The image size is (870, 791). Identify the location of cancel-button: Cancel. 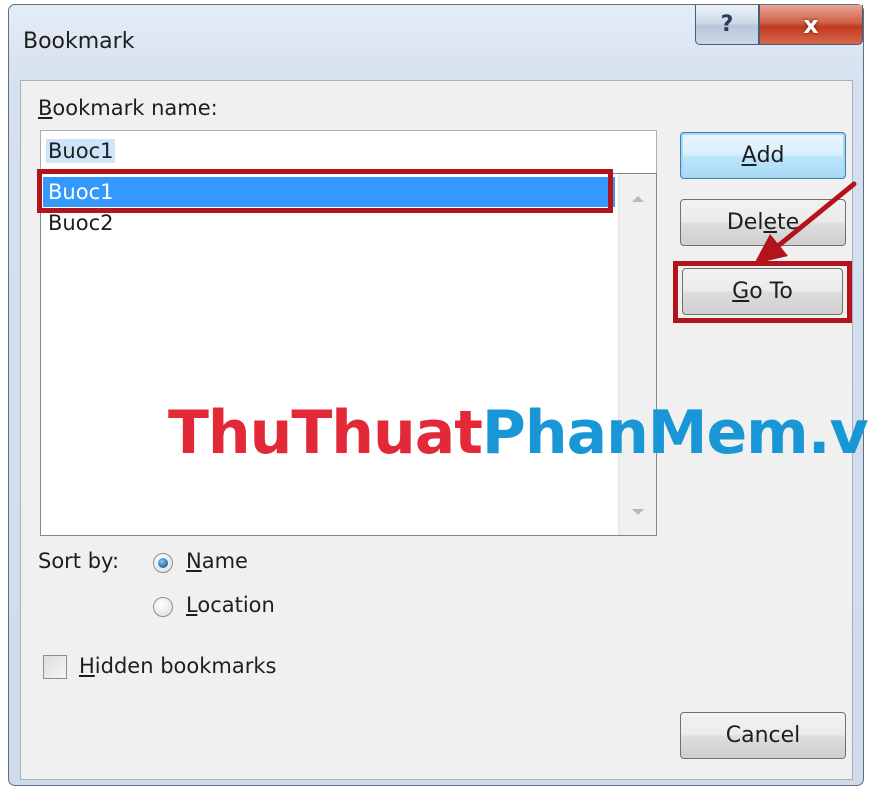
(763, 735).